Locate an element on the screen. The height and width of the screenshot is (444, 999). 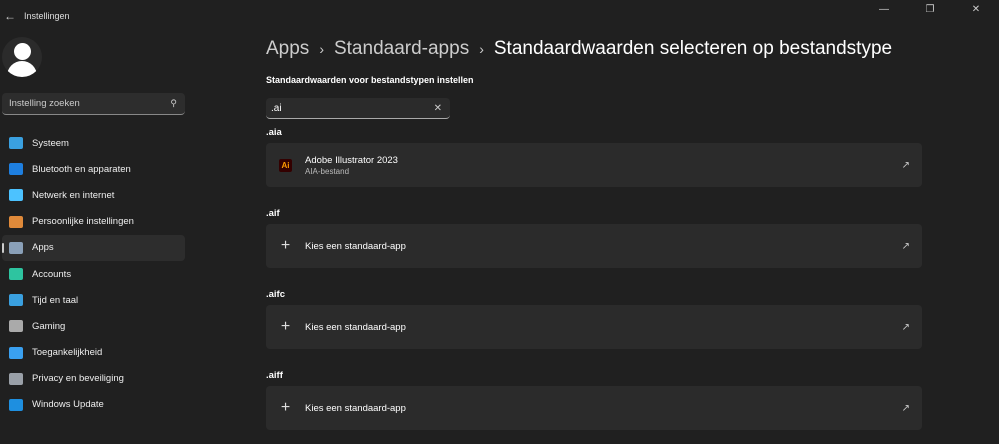
sidebar-item-tijd-en-taal: Tijd en taal is located at coordinates (93, 300).